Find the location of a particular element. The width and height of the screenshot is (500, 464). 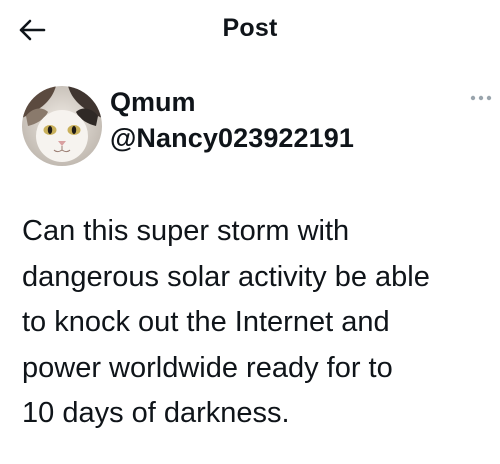

cat-avatar is located at coordinates (62, 126).